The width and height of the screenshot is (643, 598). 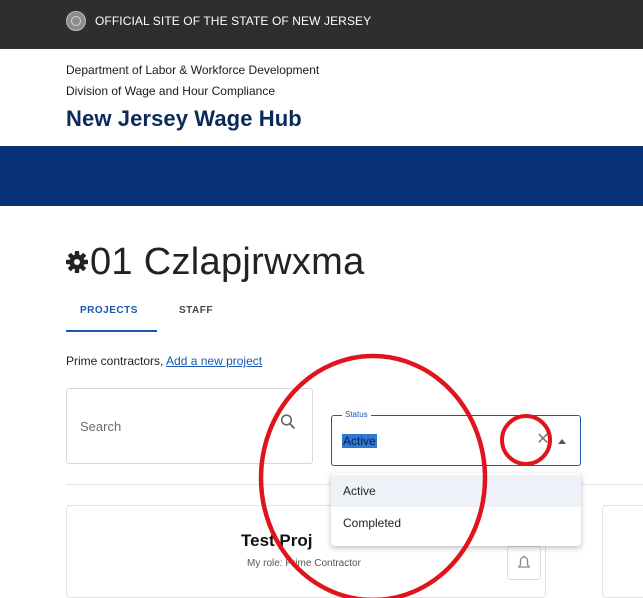 I want to click on status-dropdown-menu: Active Completed, so click(x=456, y=509).